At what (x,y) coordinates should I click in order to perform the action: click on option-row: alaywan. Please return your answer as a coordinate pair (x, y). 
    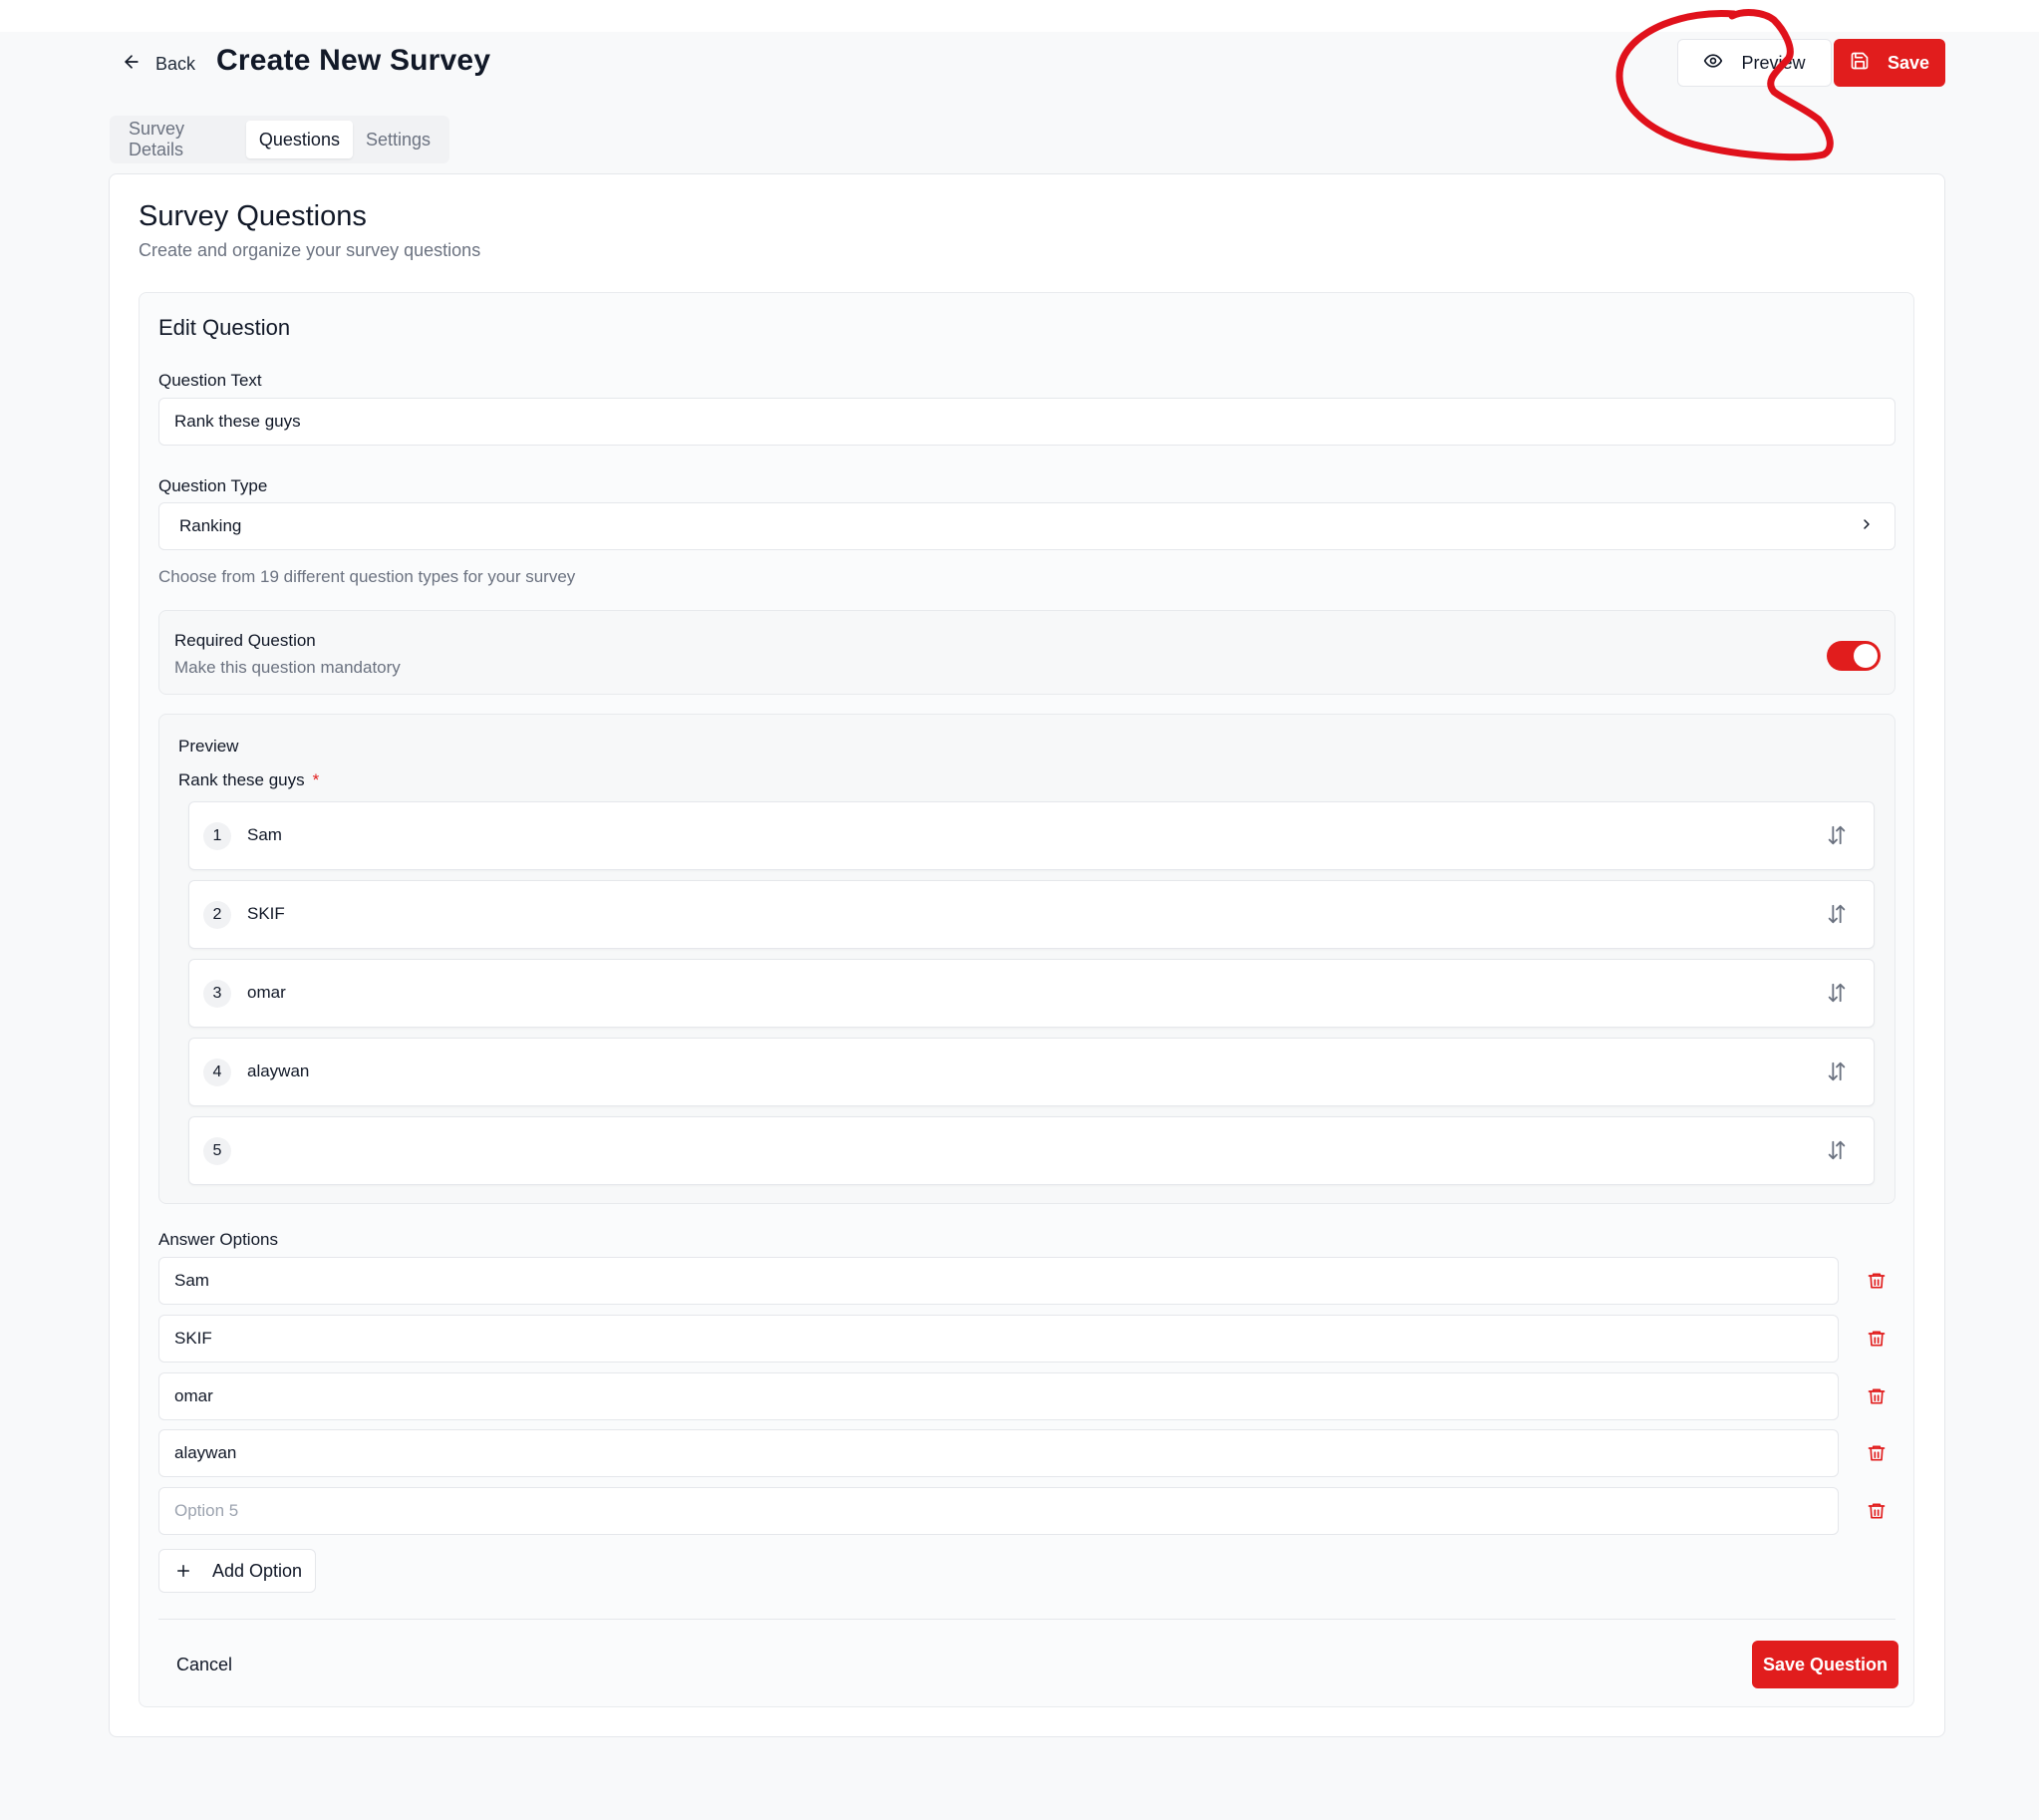
    Looking at the image, I should click on (1026, 1453).